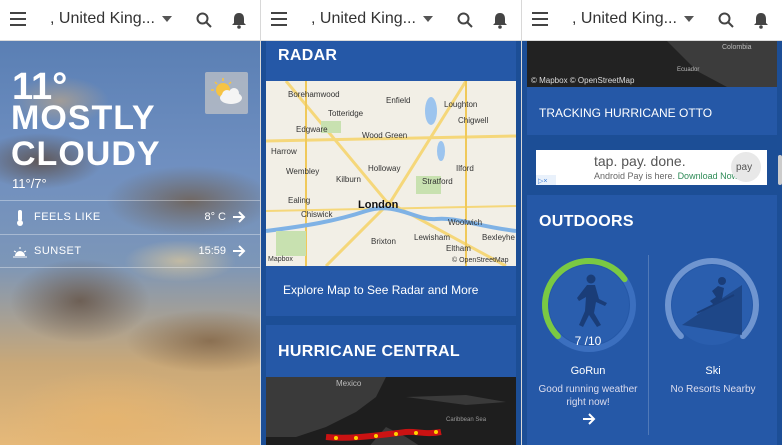 Image resolution: width=782 pixels, height=445 pixels. I want to click on map-label: Chiswick, so click(317, 214).